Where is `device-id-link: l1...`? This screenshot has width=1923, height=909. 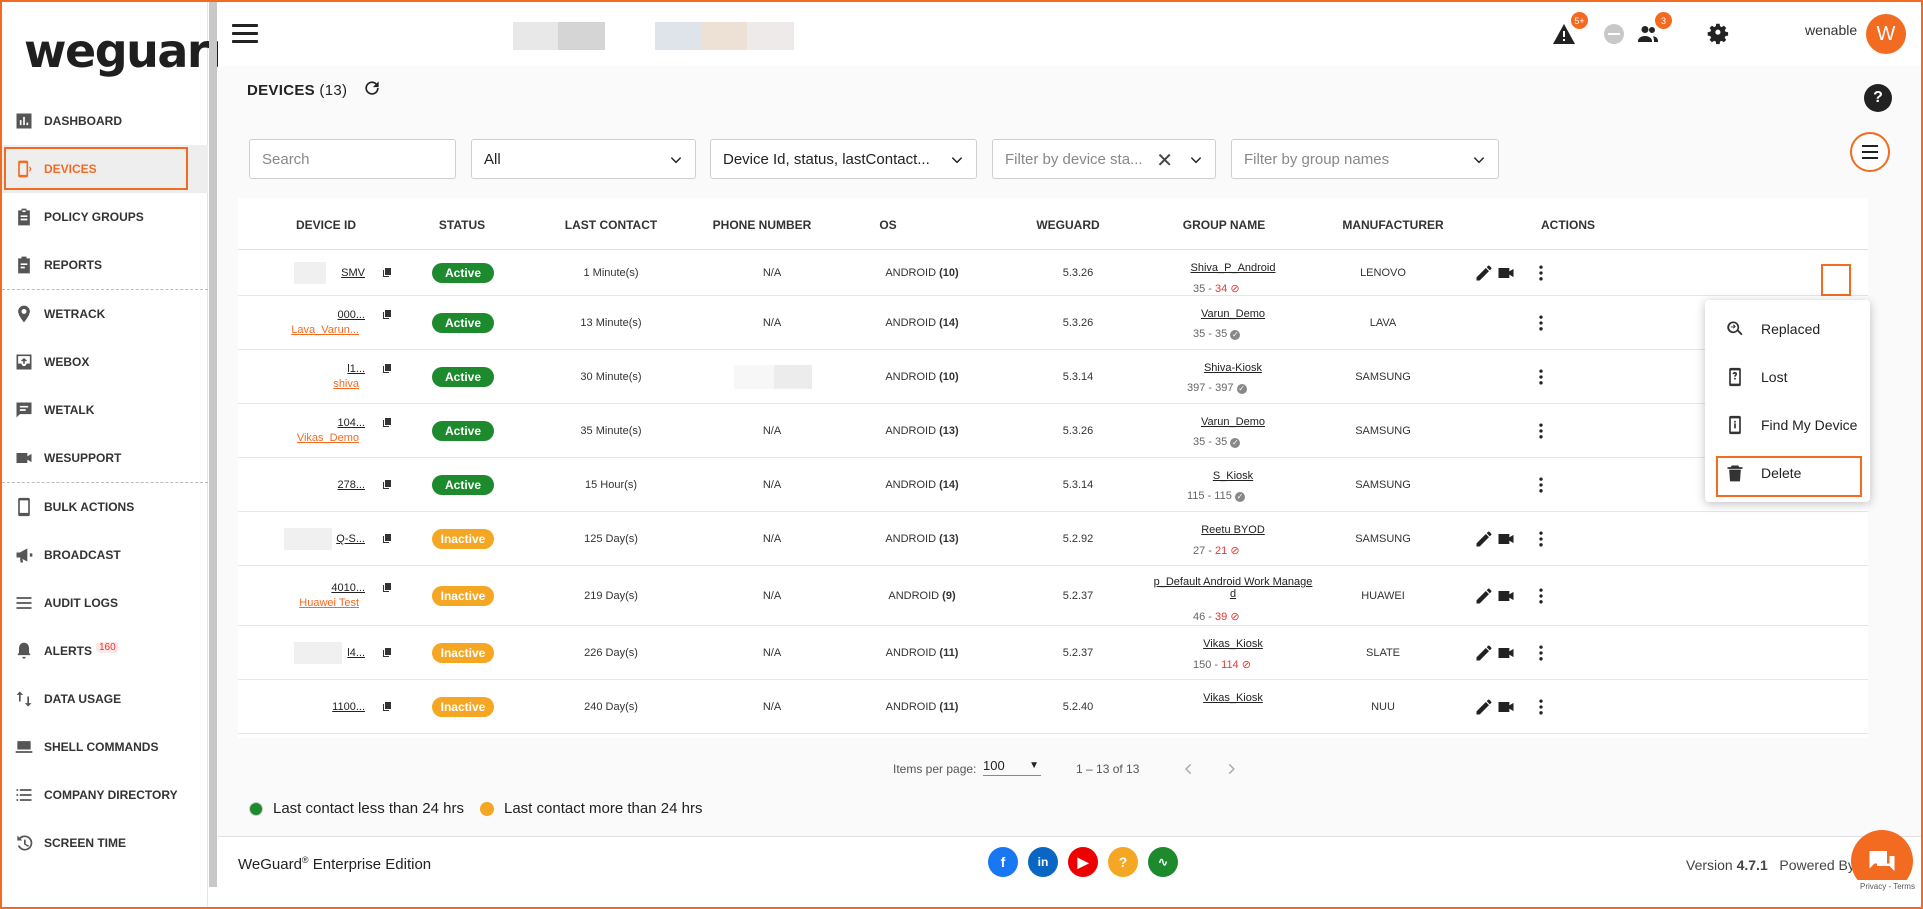 device-id-link: l1... is located at coordinates (356, 369).